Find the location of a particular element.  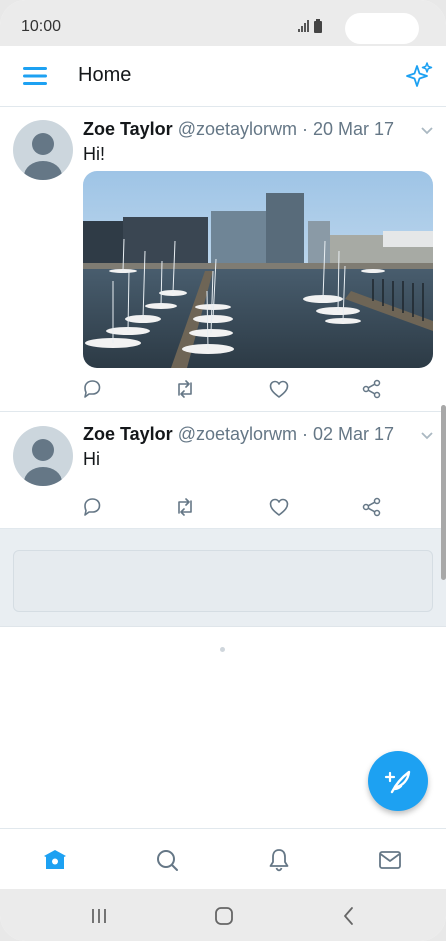

recent-apps-icon is located at coordinates (99, 916).